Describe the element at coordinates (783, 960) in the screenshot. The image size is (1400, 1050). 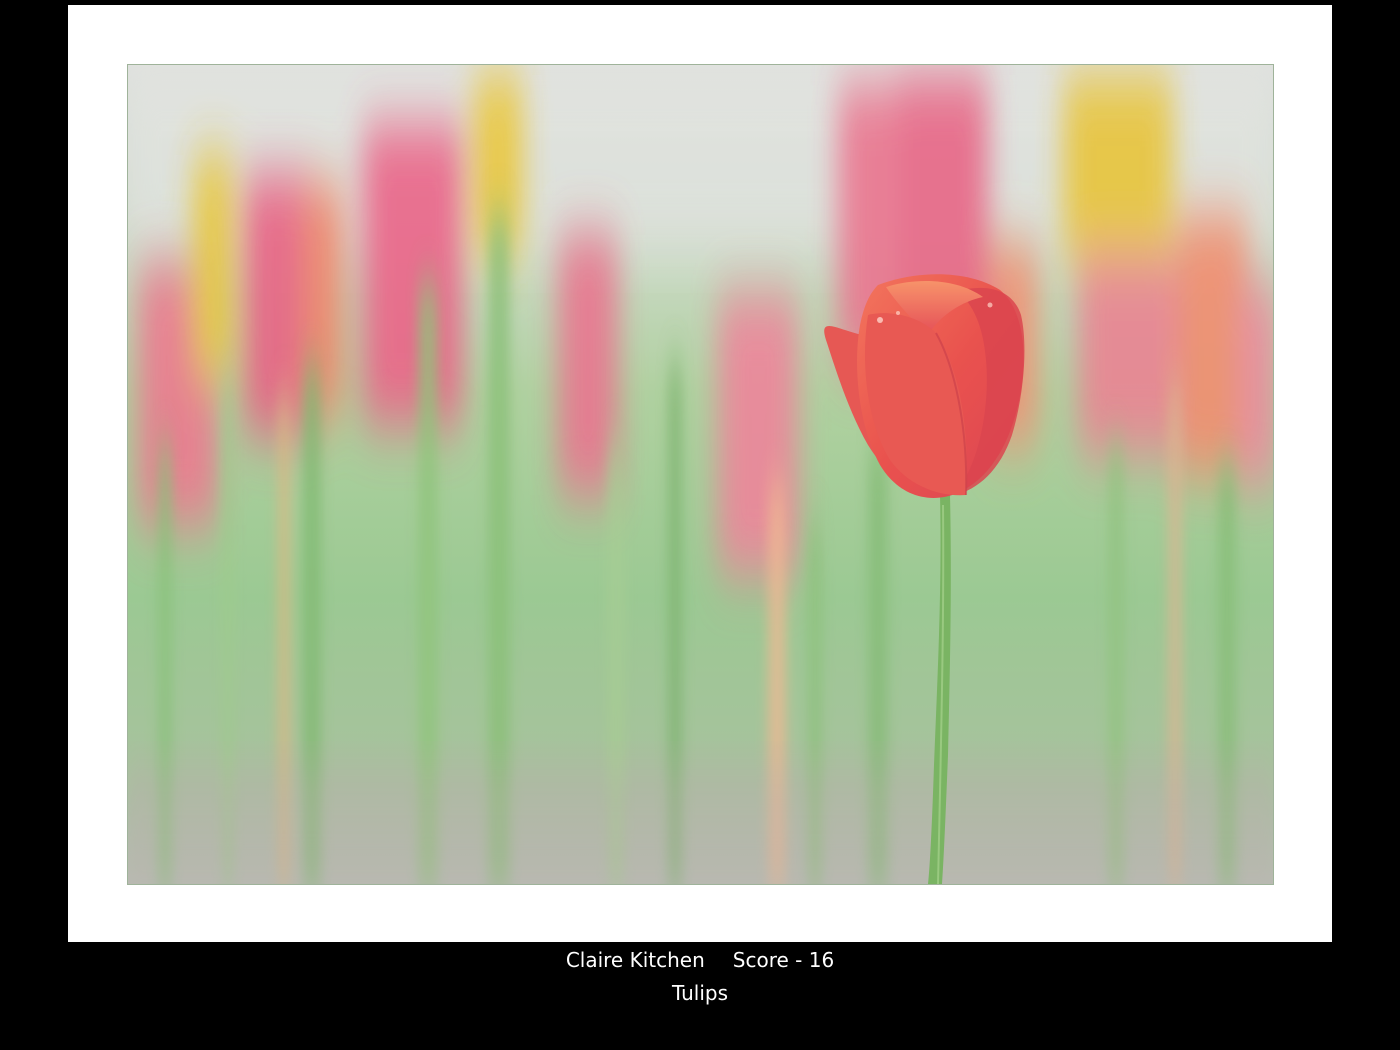
I see `score-text: Score - 16` at that location.